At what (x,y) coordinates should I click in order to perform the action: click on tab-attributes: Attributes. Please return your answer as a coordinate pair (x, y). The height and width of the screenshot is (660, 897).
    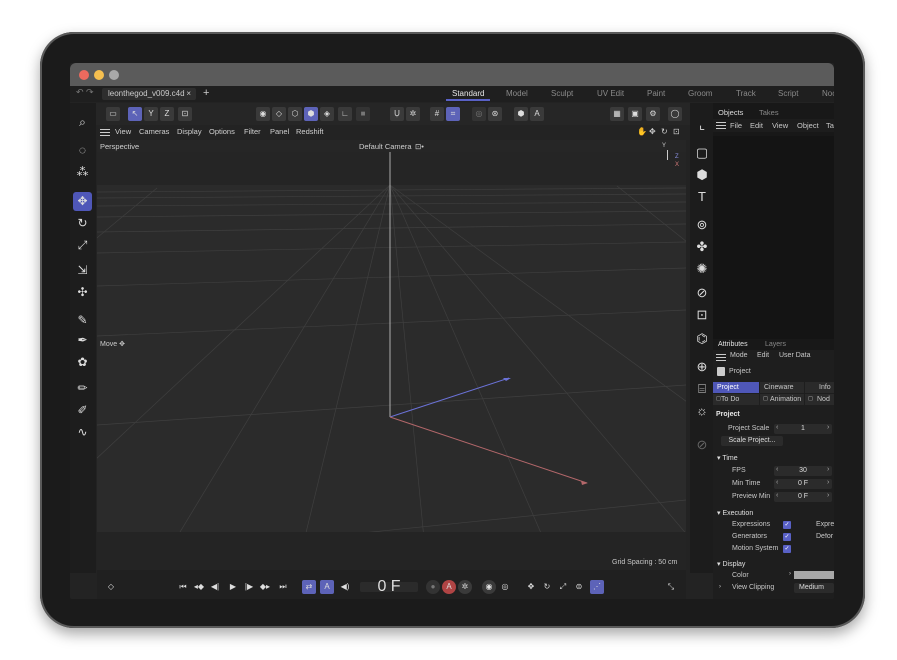
    Looking at the image, I should click on (733, 344).